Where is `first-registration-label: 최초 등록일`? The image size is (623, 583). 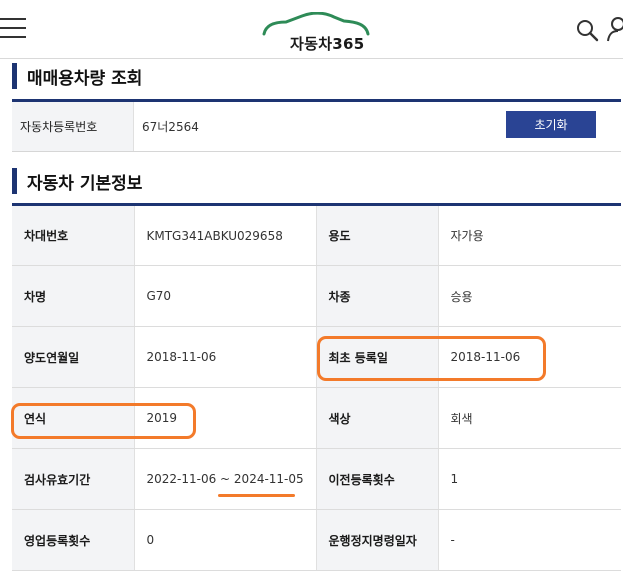
first-registration-label: 최초 등록일 is located at coordinates (377, 357).